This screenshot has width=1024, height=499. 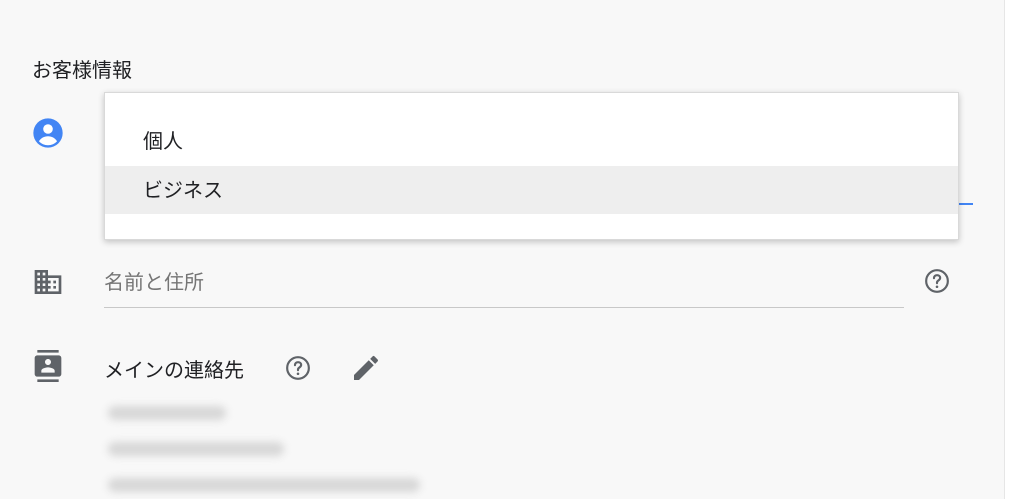 I want to click on name-address-field: 名前と住所, so click(x=504, y=286).